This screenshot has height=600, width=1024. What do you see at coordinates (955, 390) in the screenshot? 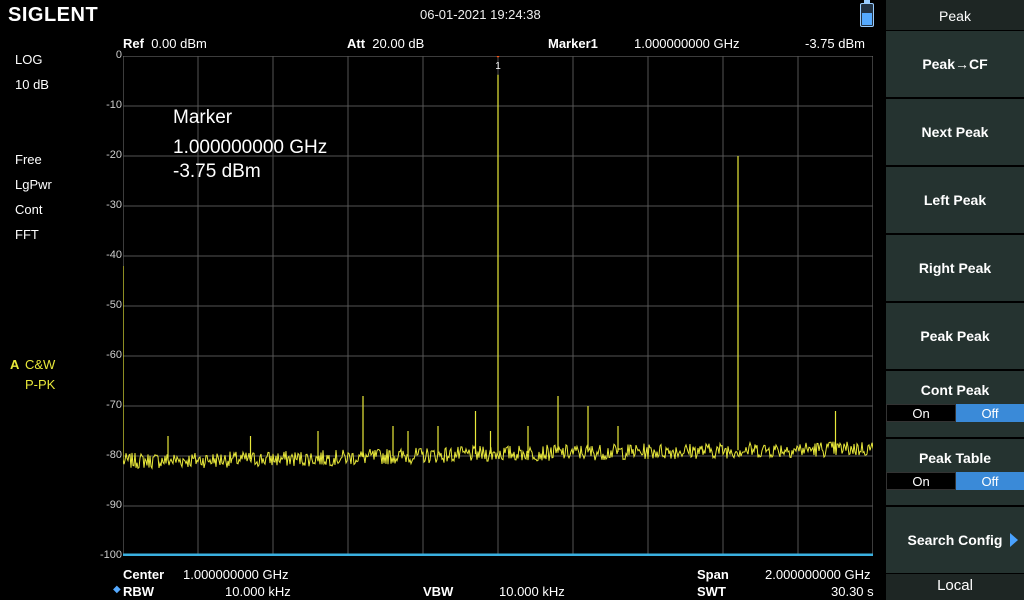
I see `cont-peak-label: Cont Peak` at bounding box center [955, 390].